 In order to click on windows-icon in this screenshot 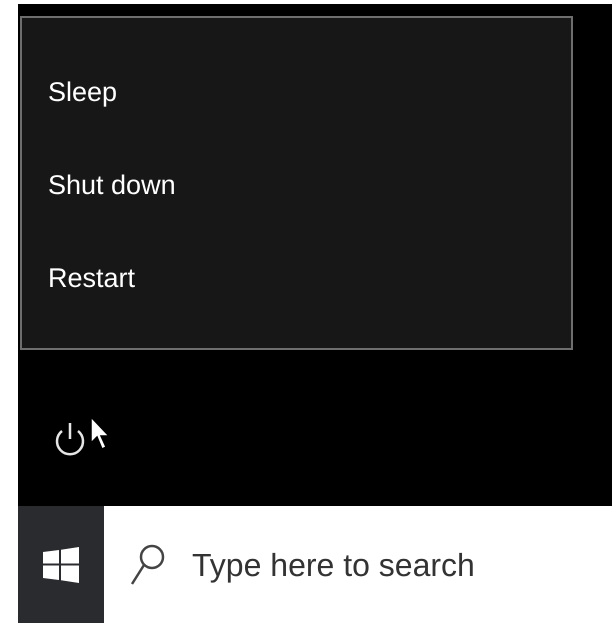, I will do `click(61, 564)`.